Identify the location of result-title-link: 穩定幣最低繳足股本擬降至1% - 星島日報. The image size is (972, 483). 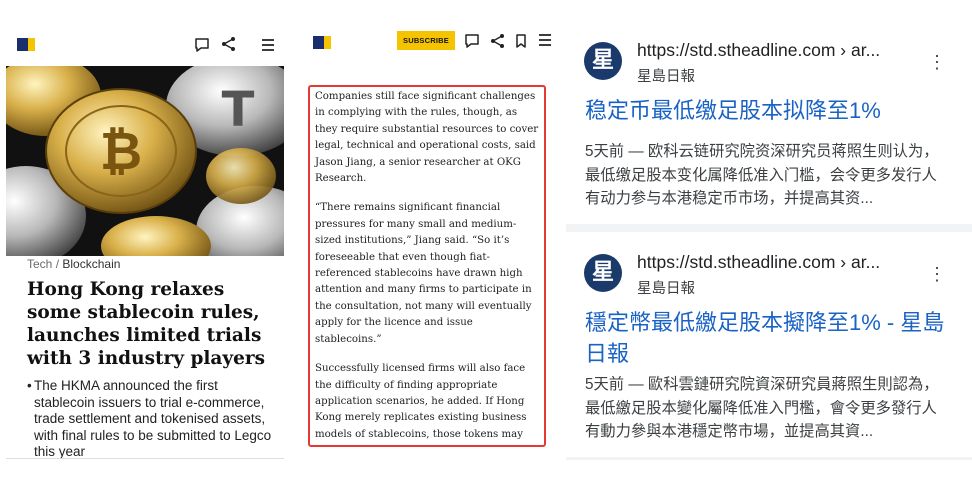
(765, 338).